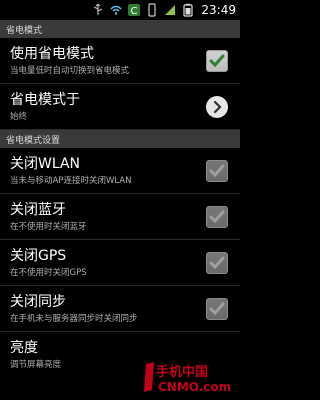 The height and width of the screenshot is (400, 320). I want to click on pref-title: 省电模式于, so click(45, 99).